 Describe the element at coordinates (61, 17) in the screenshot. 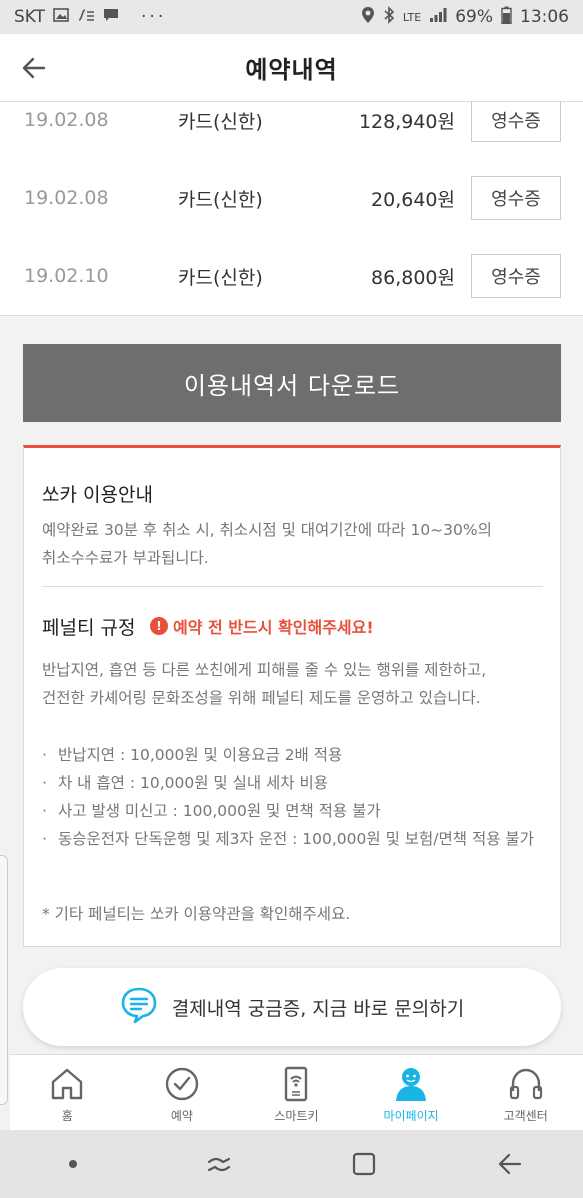

I see `image-icon` at that location.